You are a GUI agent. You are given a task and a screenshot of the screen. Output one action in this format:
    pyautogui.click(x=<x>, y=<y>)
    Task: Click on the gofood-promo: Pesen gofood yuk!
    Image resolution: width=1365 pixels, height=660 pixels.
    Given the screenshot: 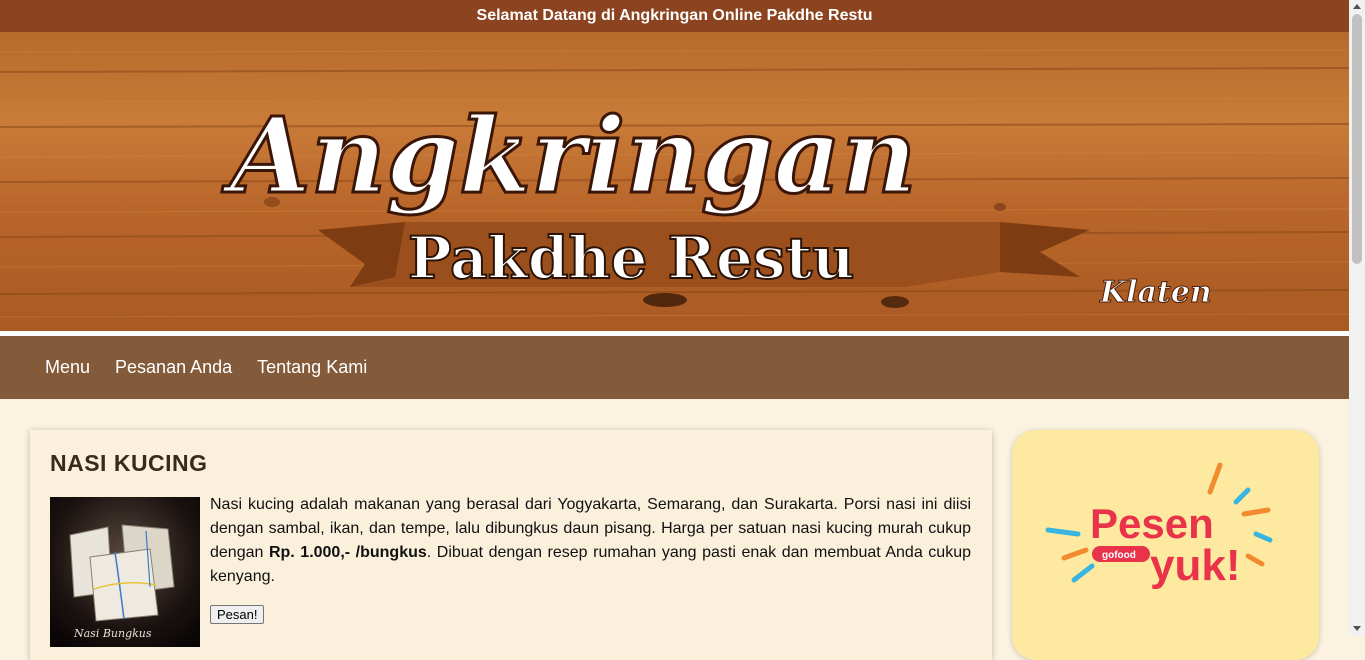 What is the action you would take?
    pyautogui.click(x=1165, y=545)
    